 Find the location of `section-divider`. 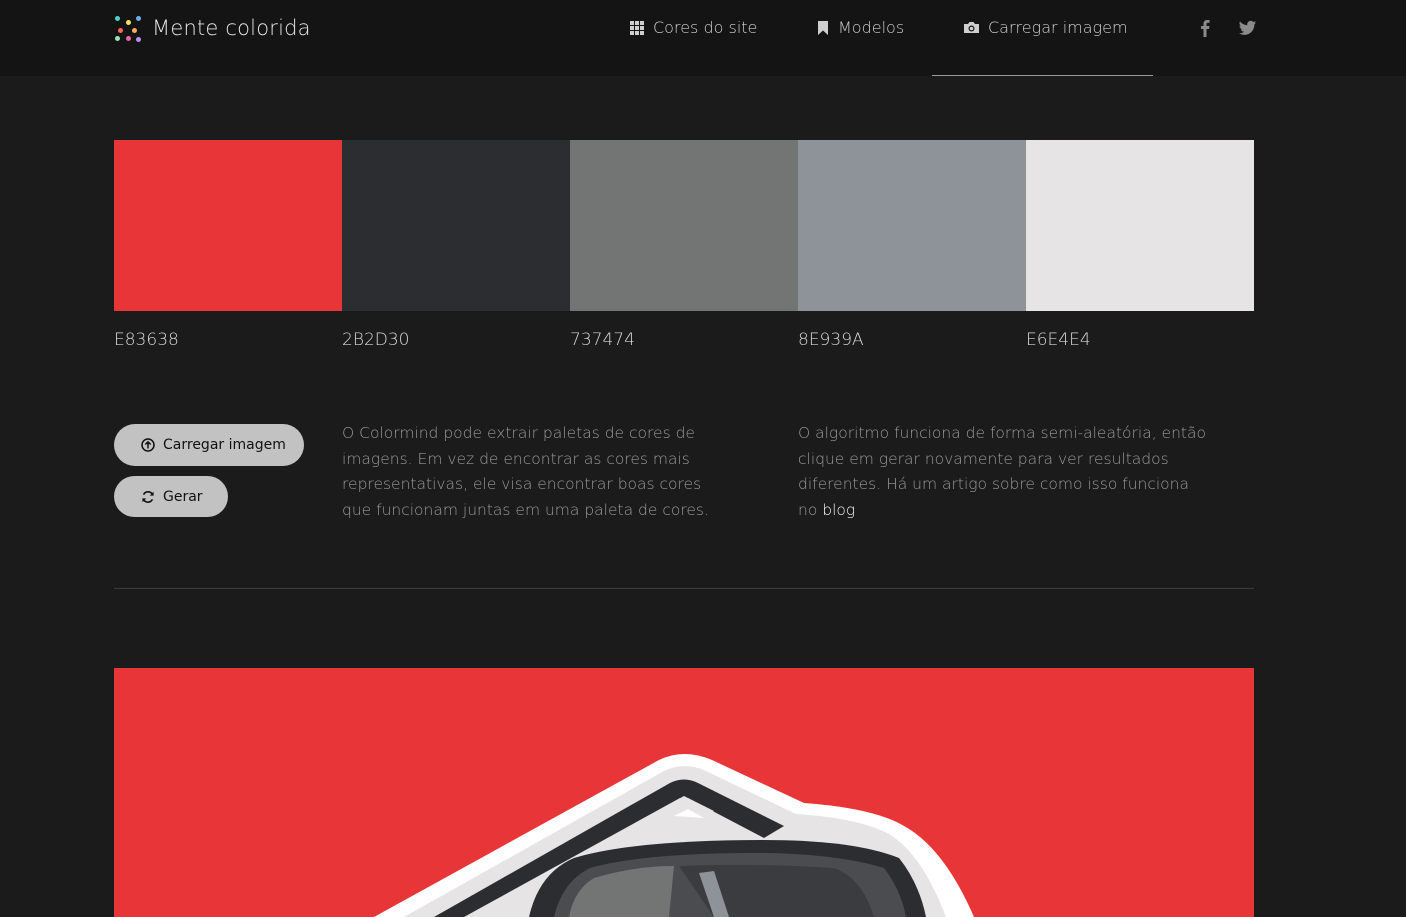

section-divider is located at coordinates (684, 588).